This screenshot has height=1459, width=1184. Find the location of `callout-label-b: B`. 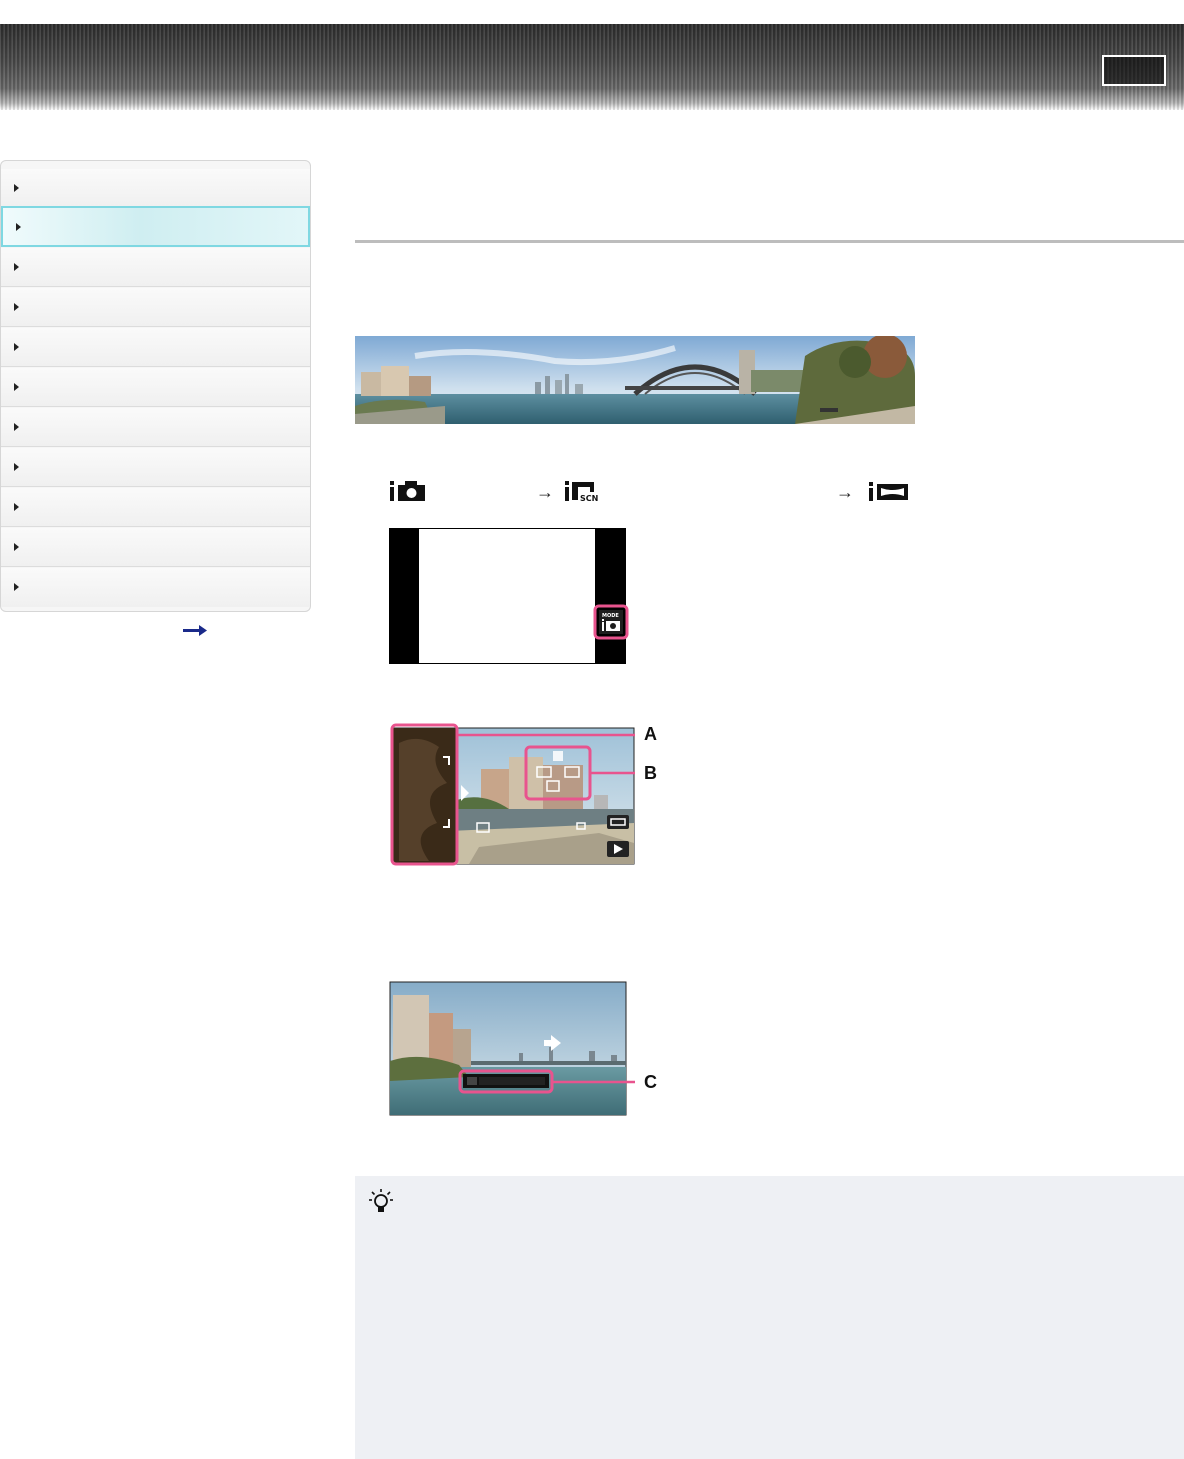

callout-label-b: B is located at coordinates (650, 773).